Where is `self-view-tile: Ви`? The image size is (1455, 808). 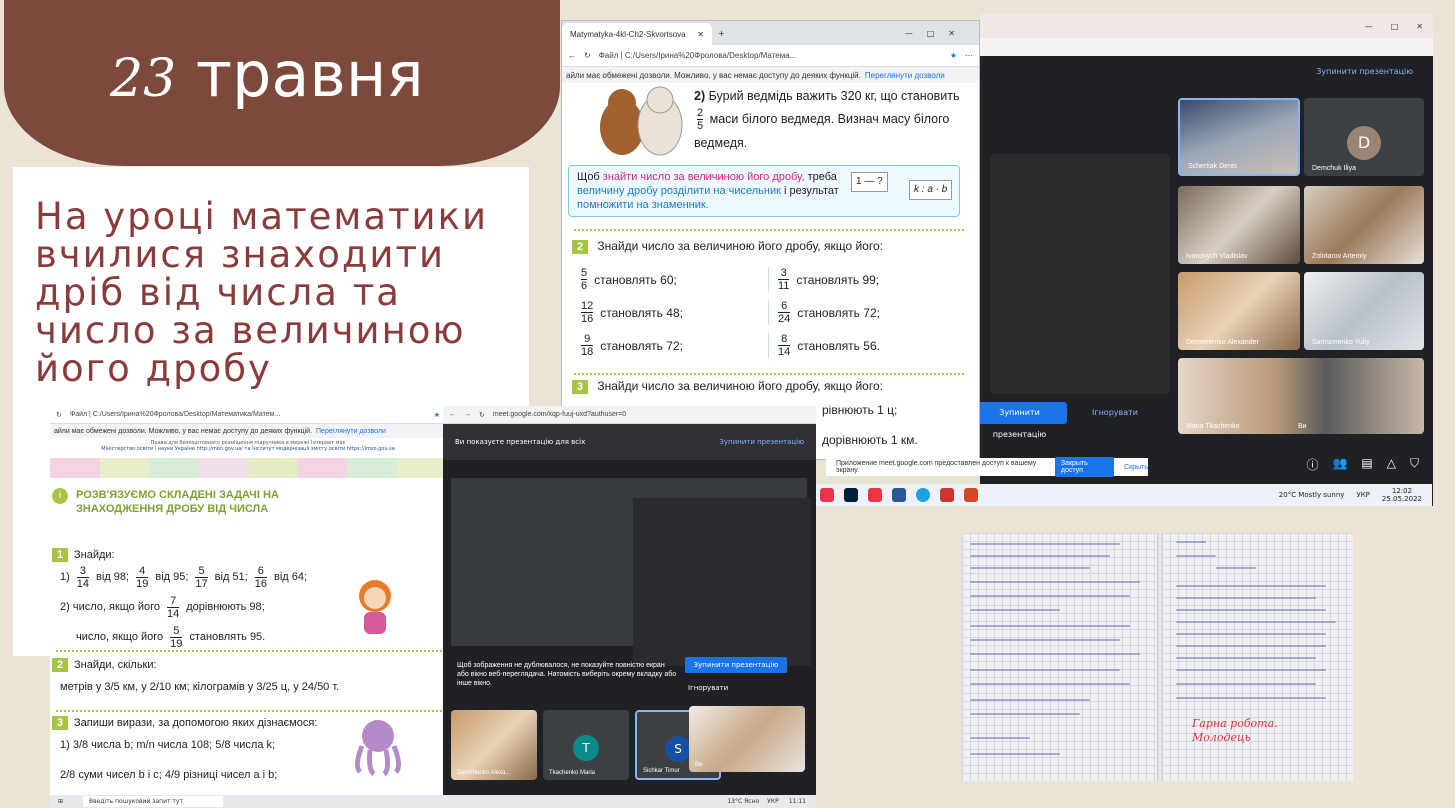 self-view-tile: Ви is located at coordinates (747, 739).